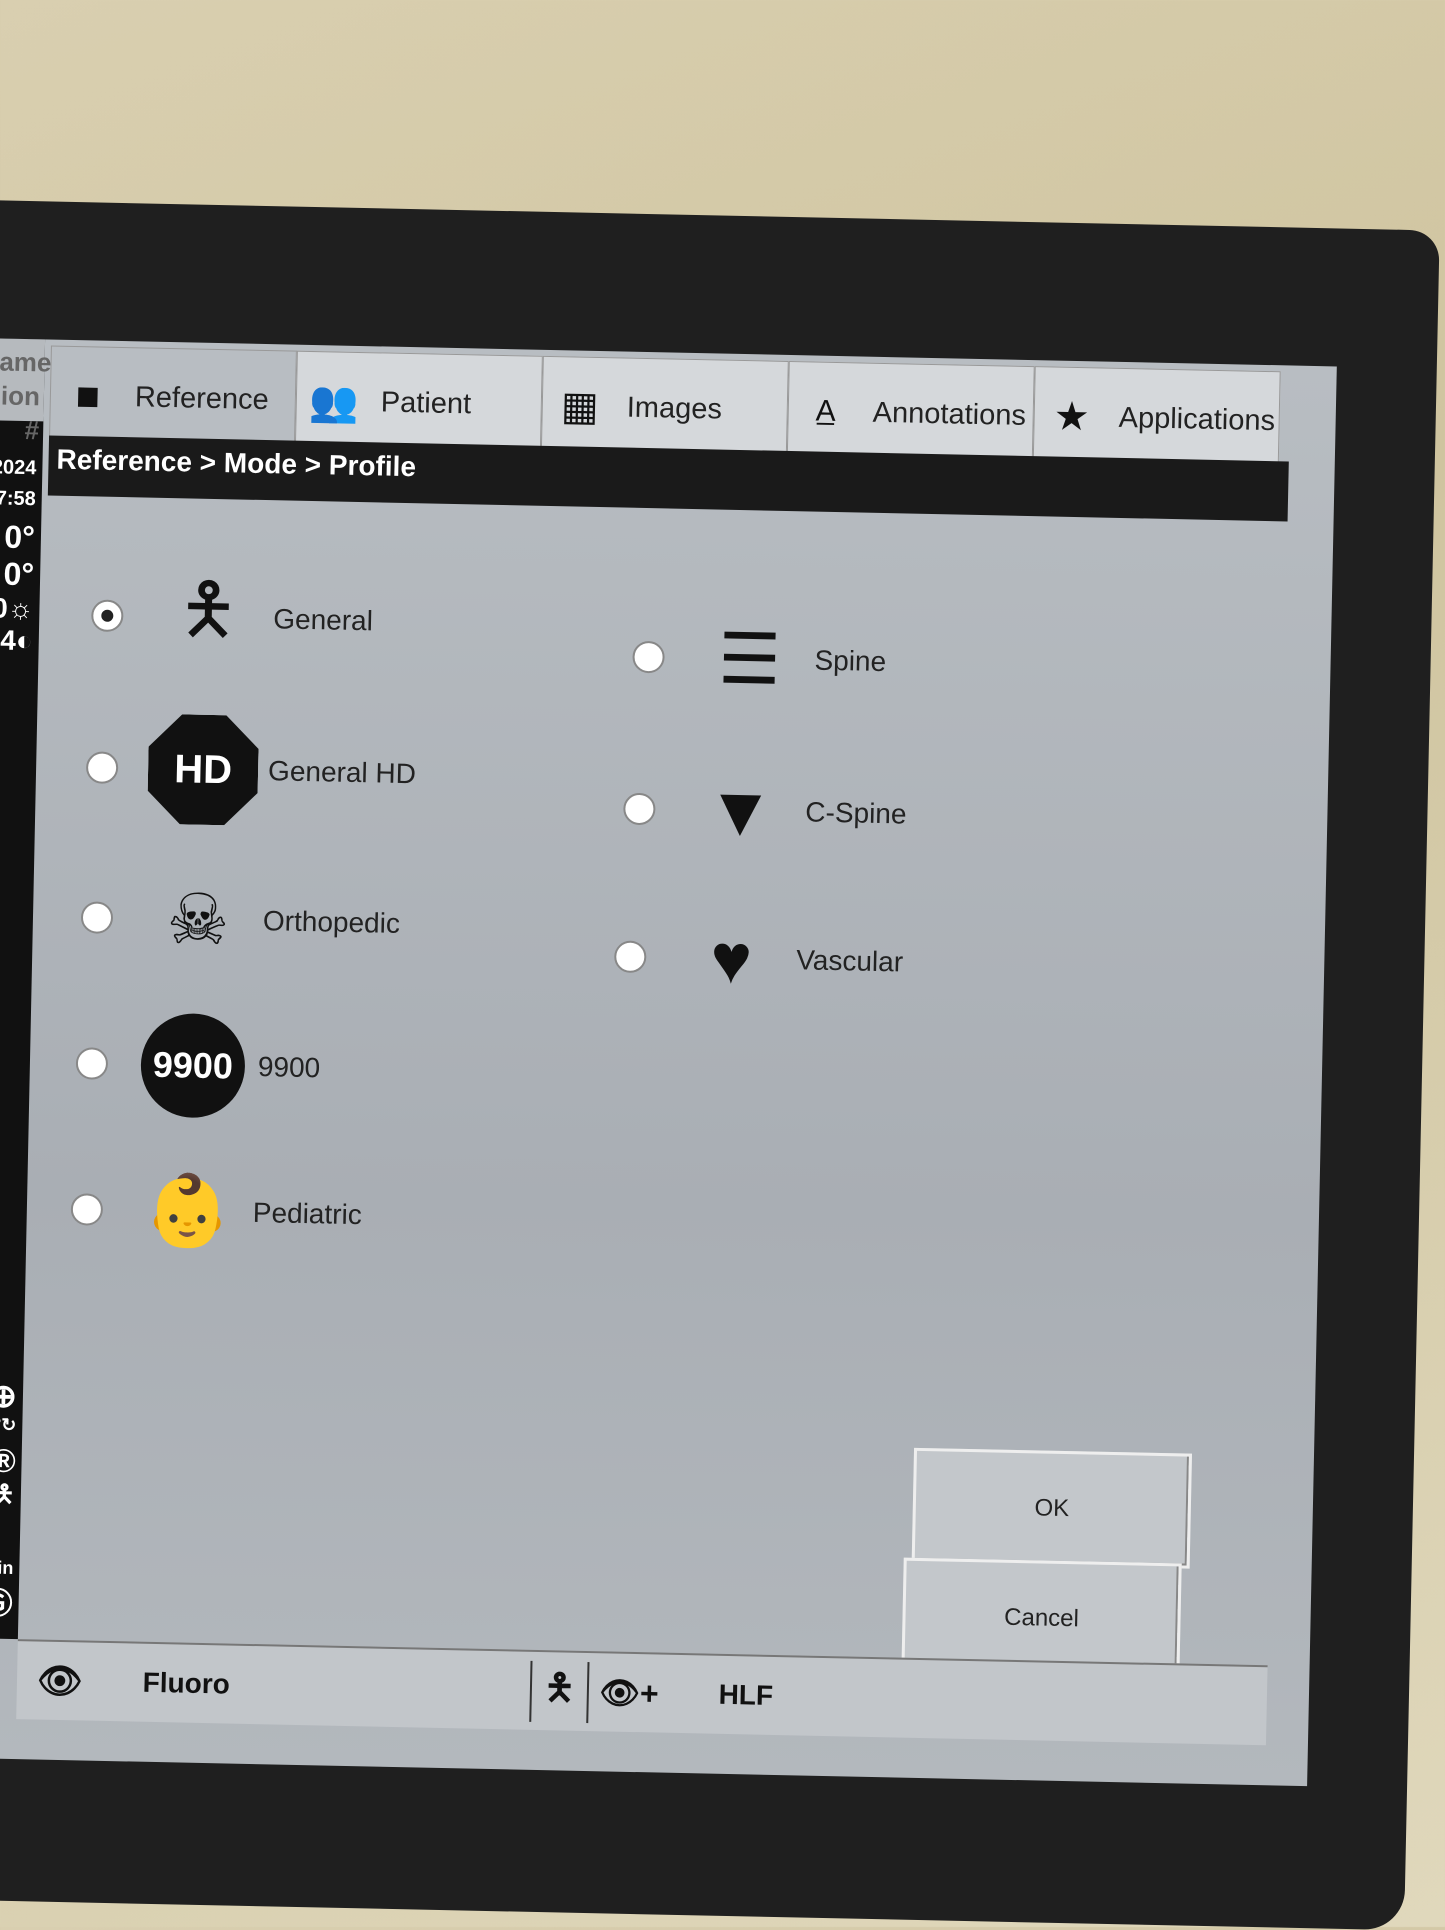 This screenshot has width=1445, height=1930. I want to click on ok-button: OK, so click(1052, 1508).